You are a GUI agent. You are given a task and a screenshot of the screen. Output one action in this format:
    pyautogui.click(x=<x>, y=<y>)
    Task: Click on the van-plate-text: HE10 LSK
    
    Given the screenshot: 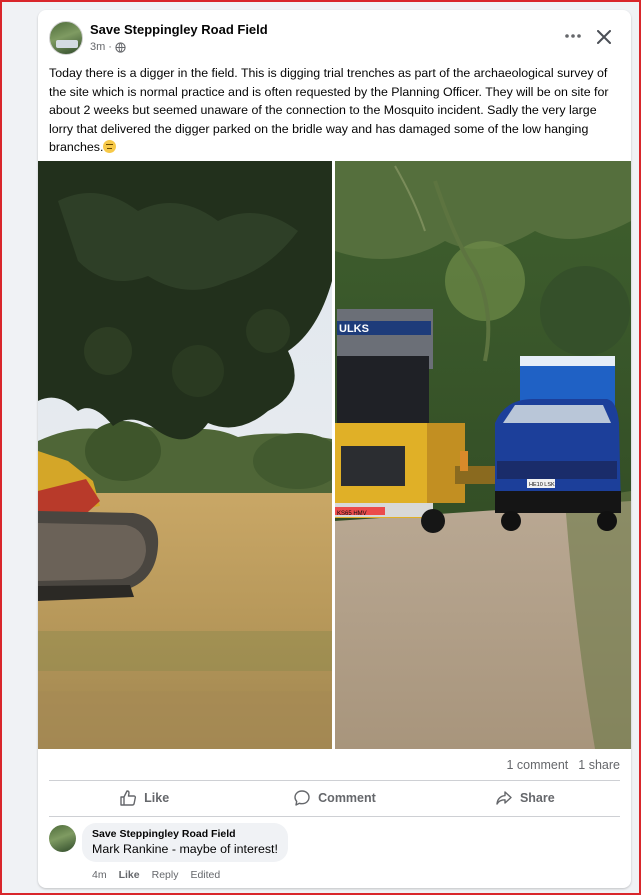 What is the action you would take?
    pyautogui.click(x=542, y=485)
    